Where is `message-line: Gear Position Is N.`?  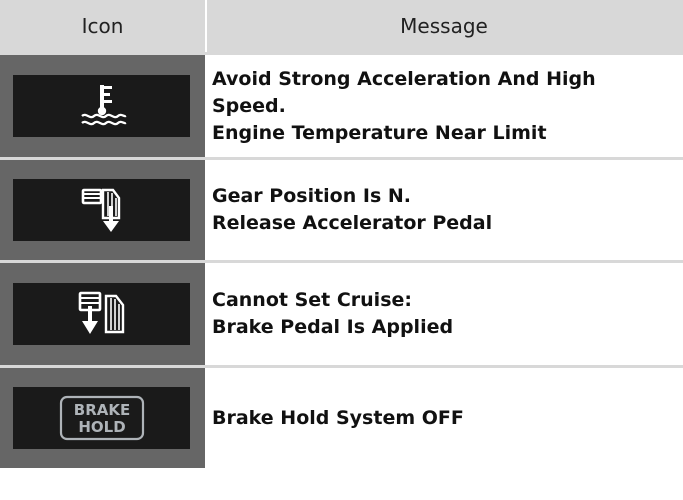
message-line: Gear Position Is N. is located at coordinates (311, 196).